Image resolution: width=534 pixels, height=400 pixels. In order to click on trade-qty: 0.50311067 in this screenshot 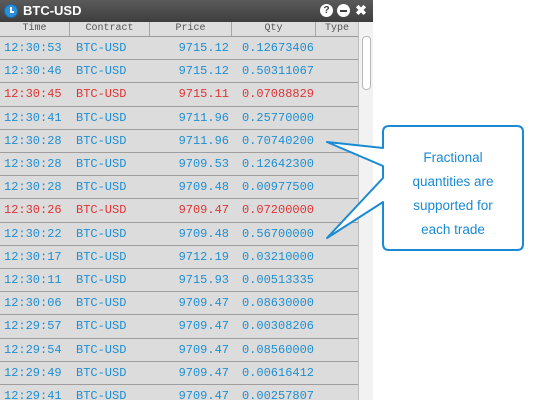, I will do `click(277, 71)`.